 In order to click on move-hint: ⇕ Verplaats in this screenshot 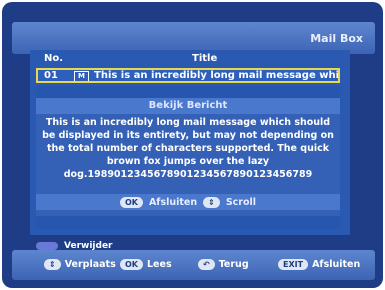, I will do `click(80, 264)`.